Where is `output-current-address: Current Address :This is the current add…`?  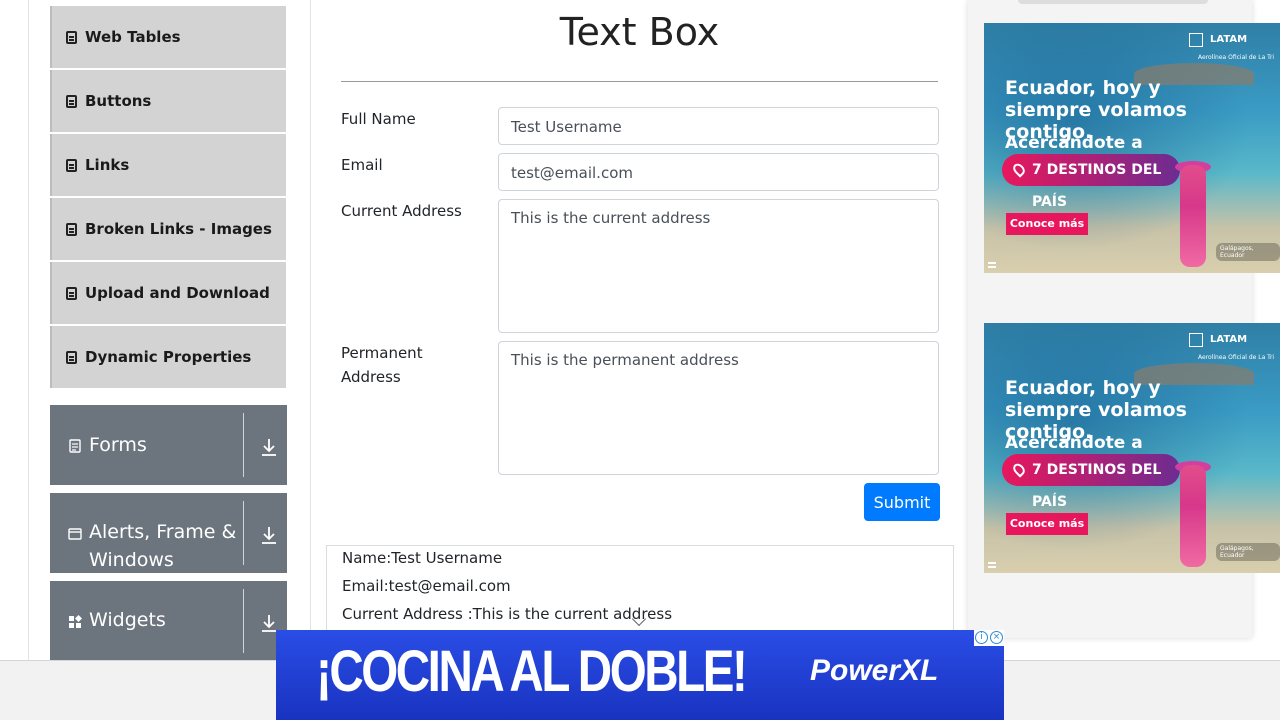 output-current-address: Current Address :This is the current add… is located at coordinates (507, 614).